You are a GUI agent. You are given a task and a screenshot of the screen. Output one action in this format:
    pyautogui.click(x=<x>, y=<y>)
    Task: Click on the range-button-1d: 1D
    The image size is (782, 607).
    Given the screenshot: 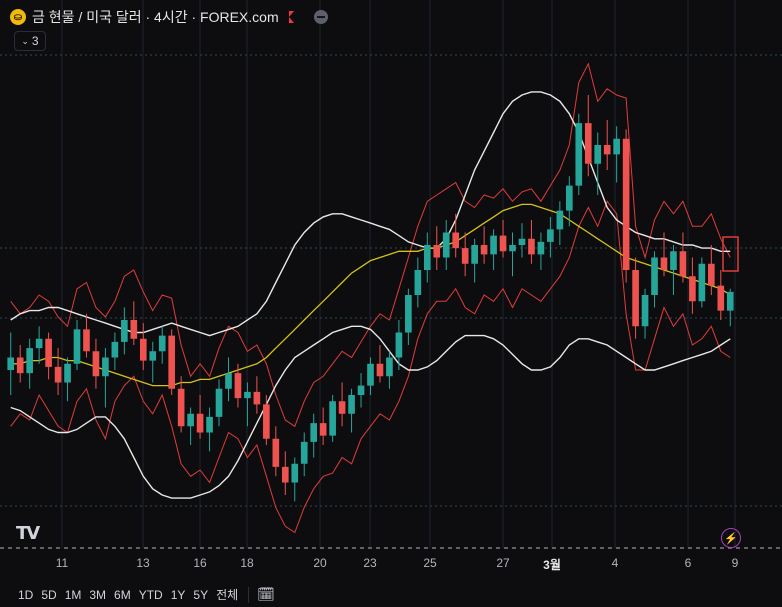 What is the action you would take?
    pyautogui.click(x=25, y=595)
    